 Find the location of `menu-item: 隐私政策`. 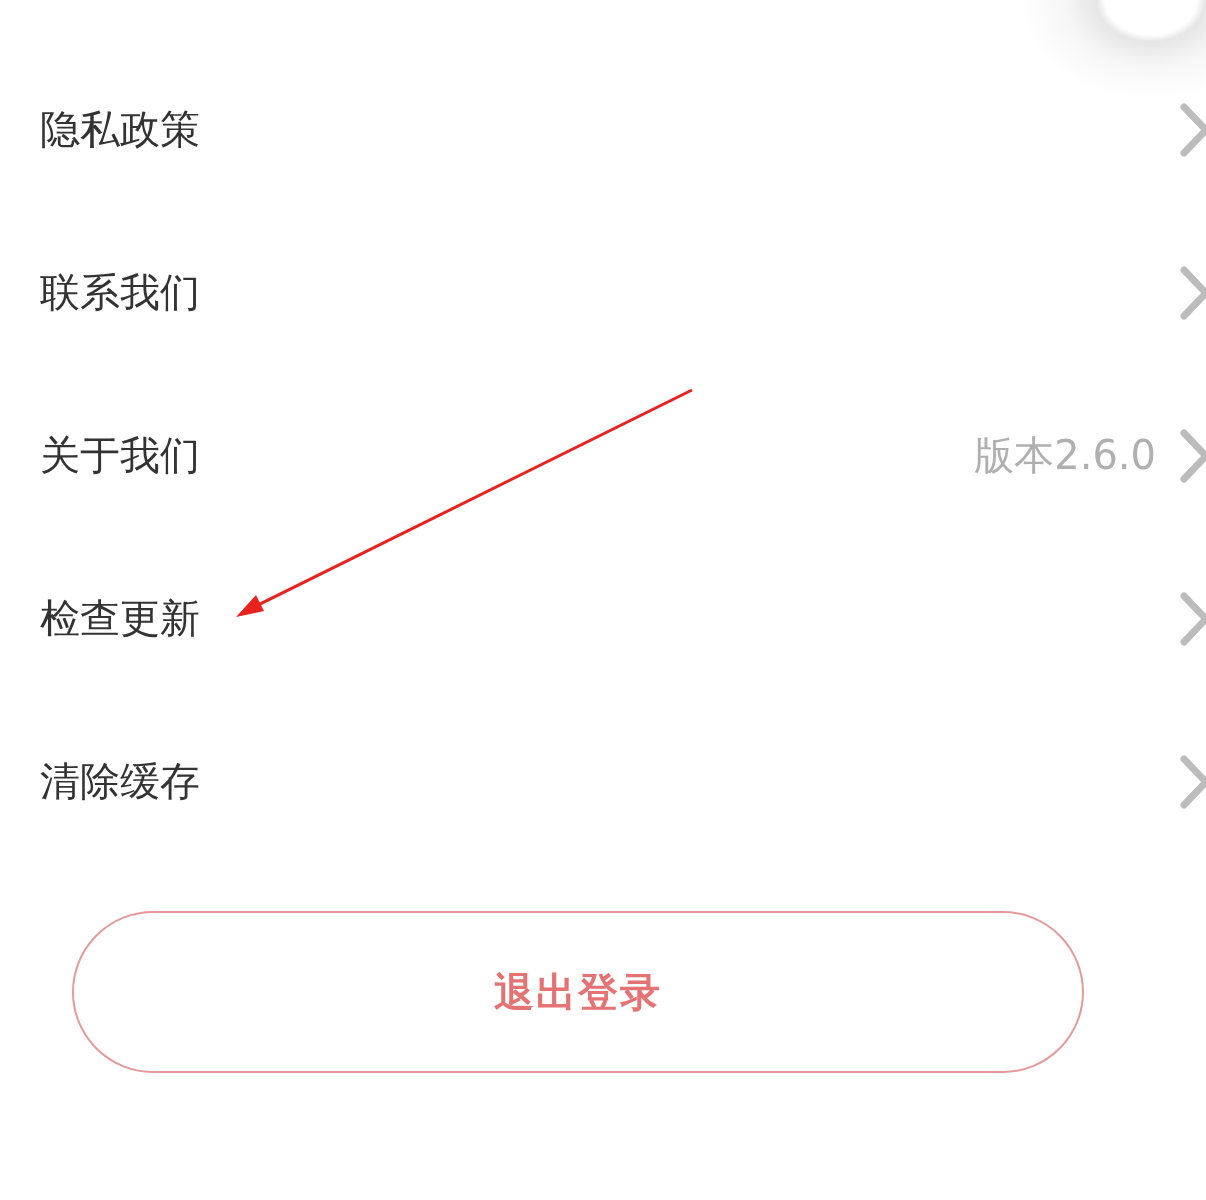

menu-item: 隐私政策 is located at coordinates (610, 129).